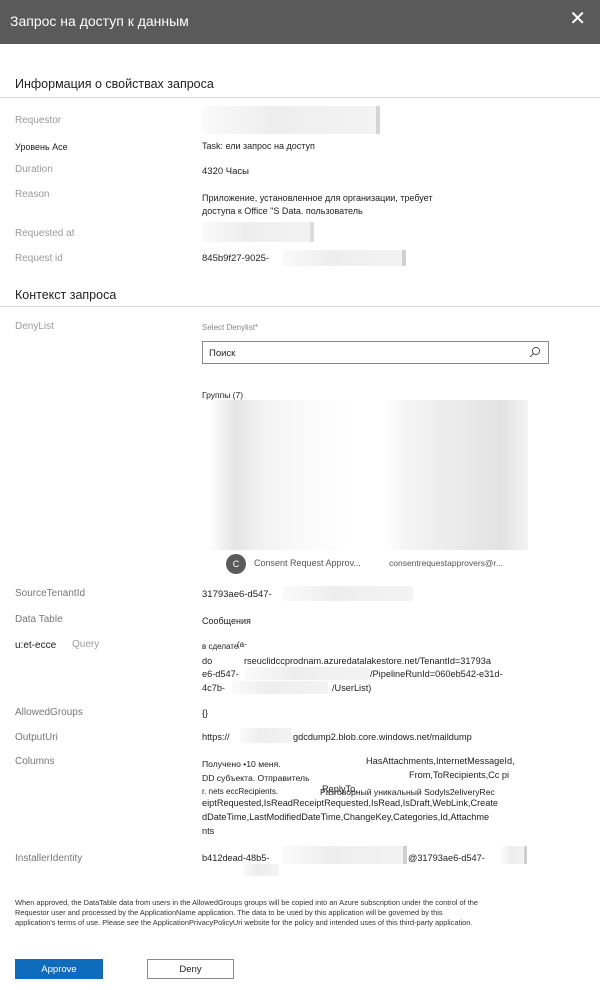  What do you see at coordinates (237, 594) in the screenshot?
I see `source-tenant-value: 31793ae6-d547-` at bounding box center [237, 594].